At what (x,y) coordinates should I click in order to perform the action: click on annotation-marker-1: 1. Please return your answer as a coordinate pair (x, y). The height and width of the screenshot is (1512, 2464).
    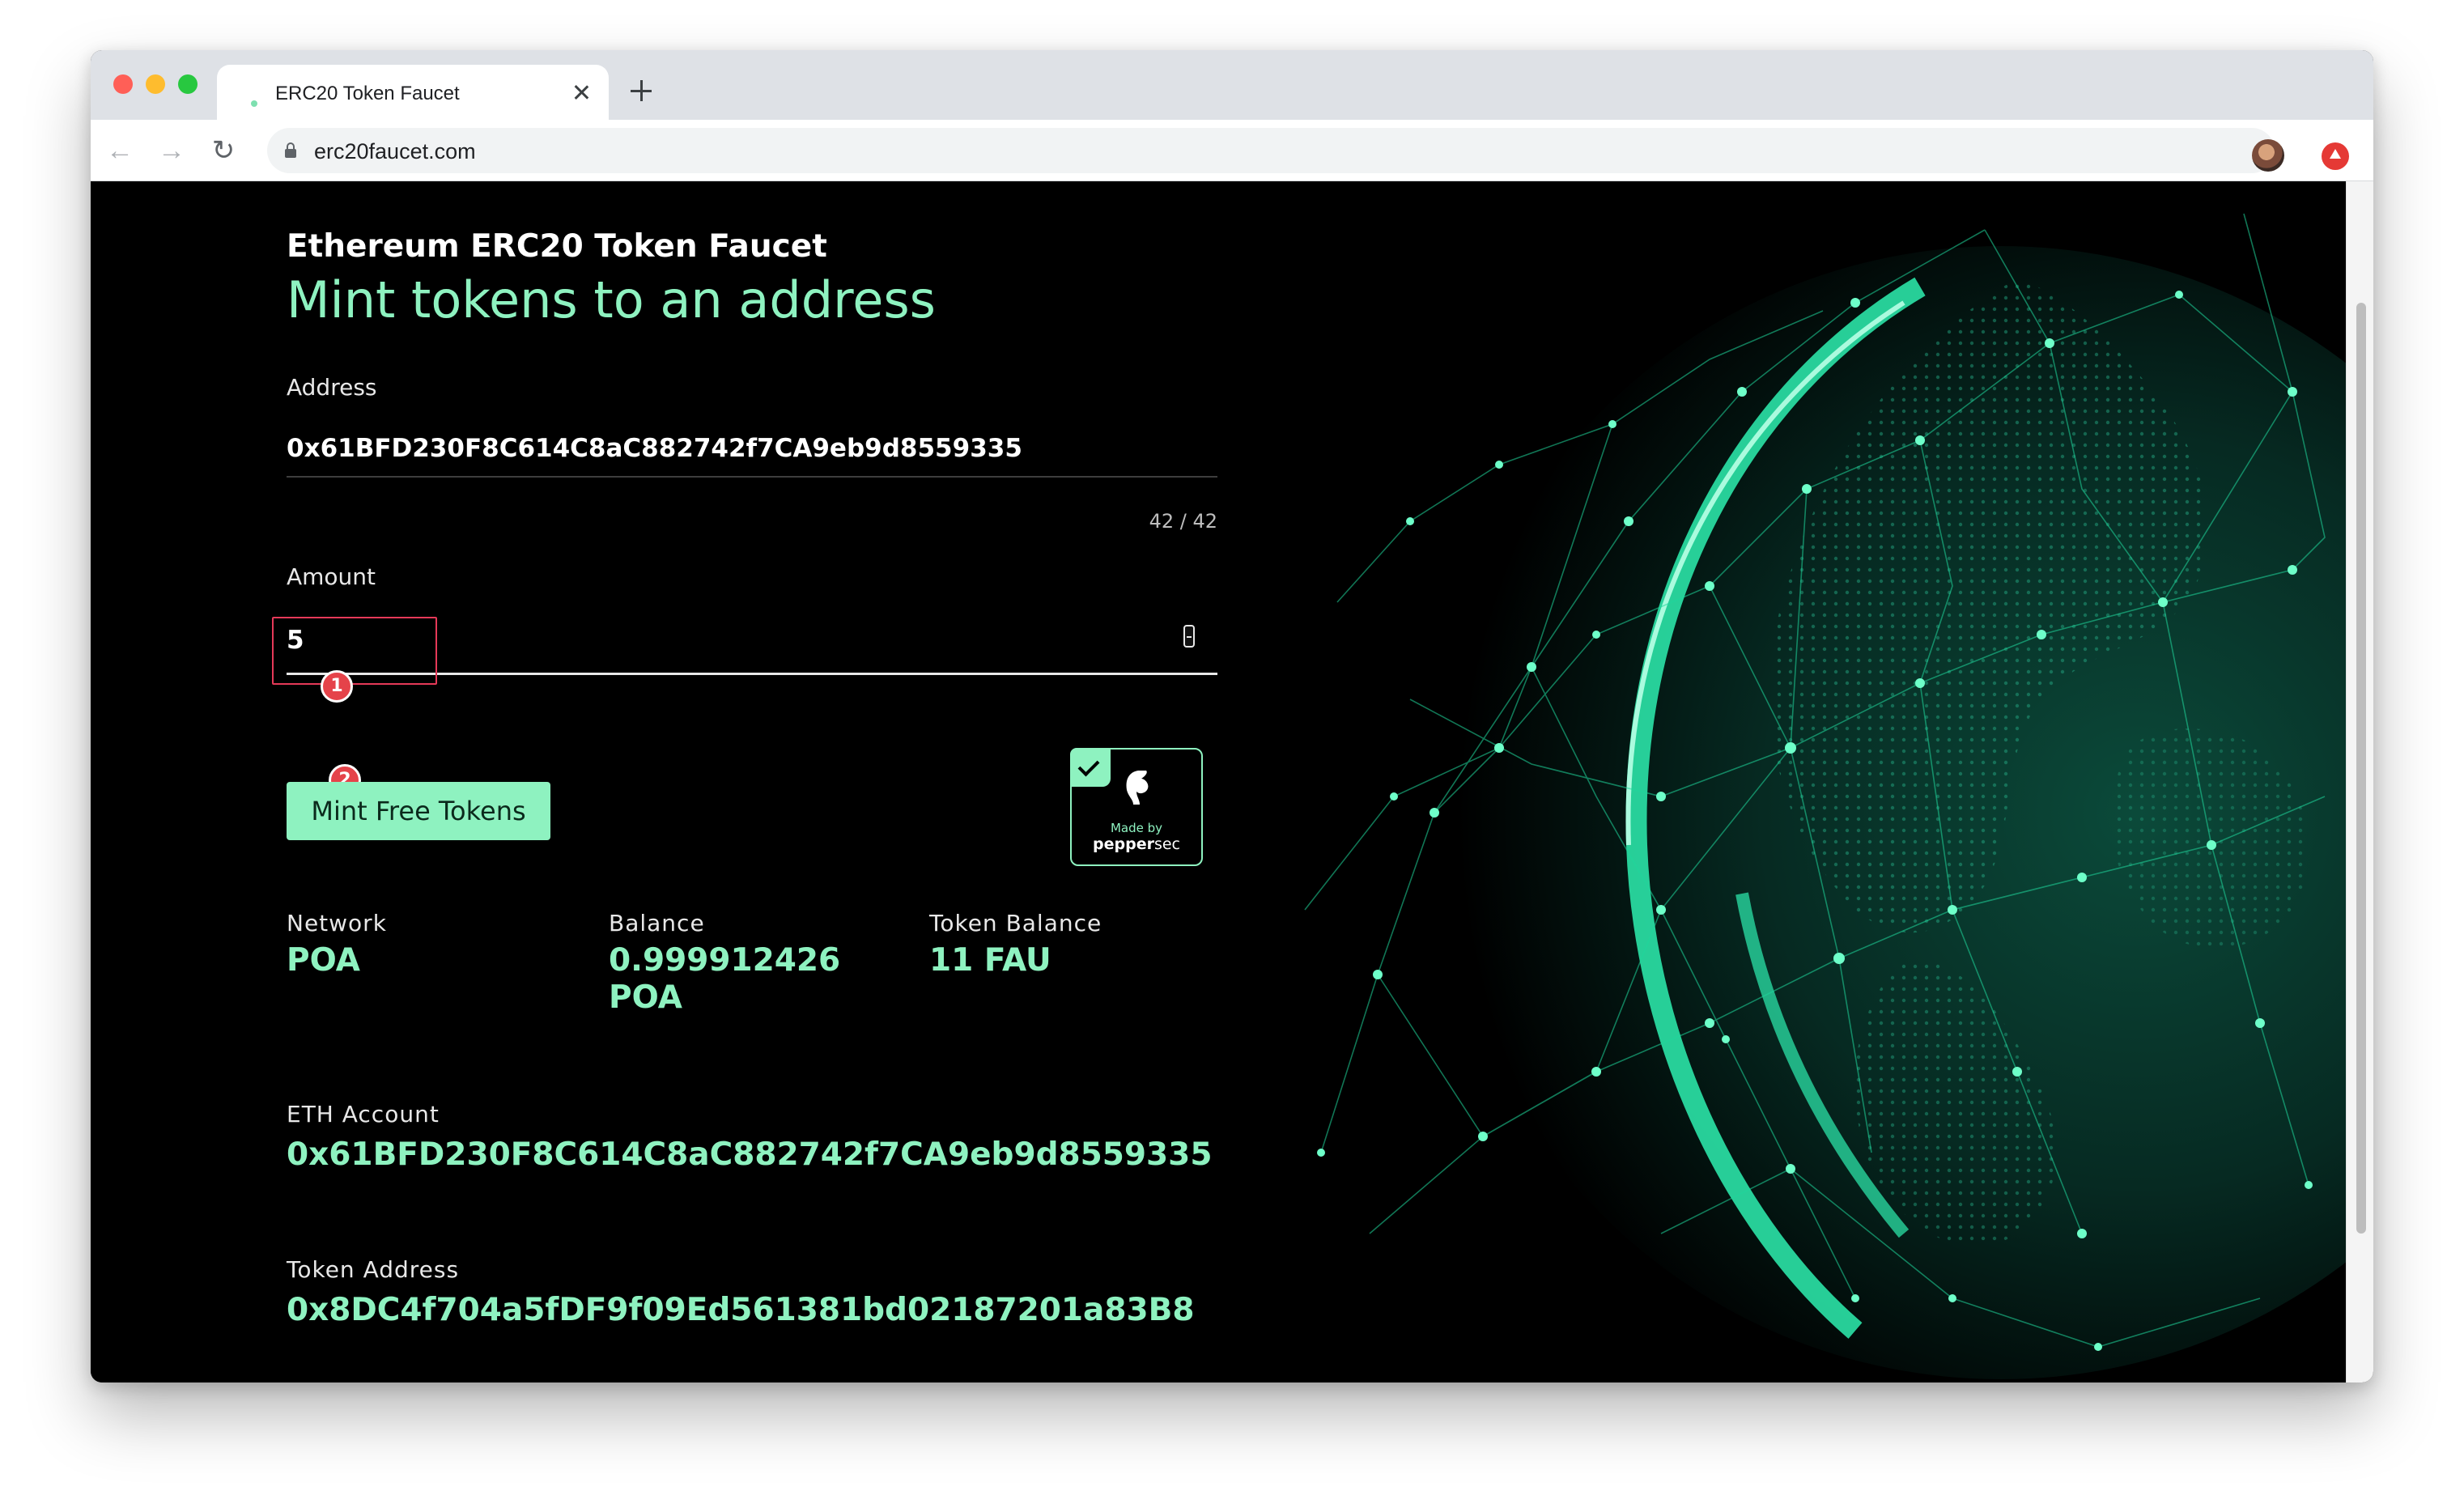
    Looking at the image, I should click on (337, 686).